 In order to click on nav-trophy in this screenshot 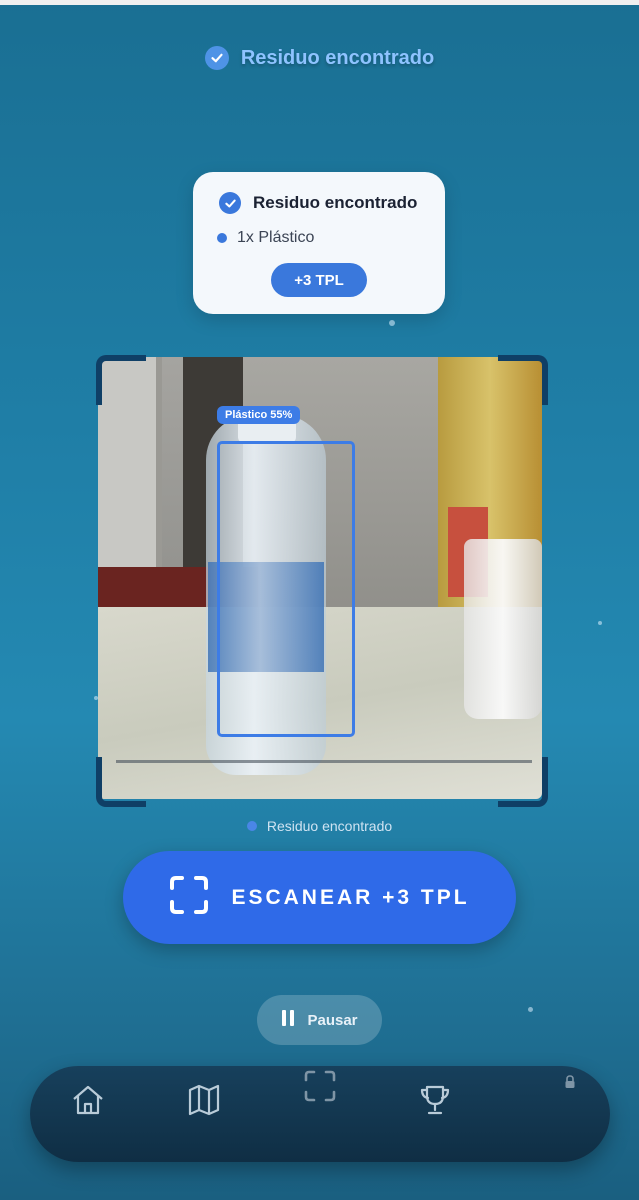, I will do `click(435, 1102)`.